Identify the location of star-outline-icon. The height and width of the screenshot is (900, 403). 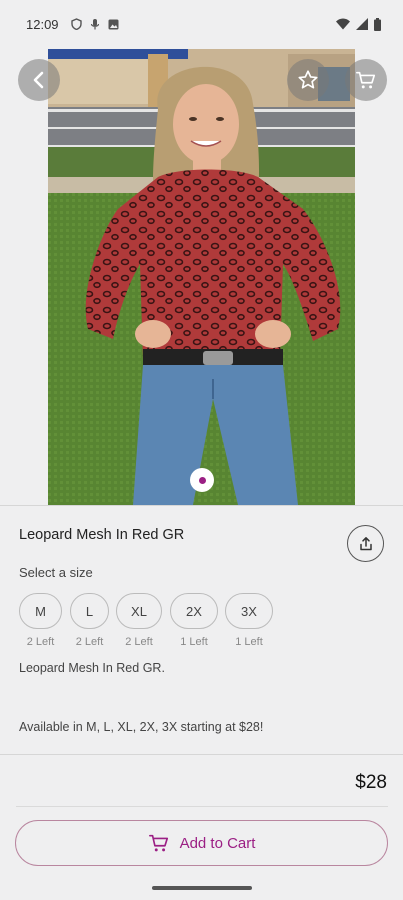
(308, 79).